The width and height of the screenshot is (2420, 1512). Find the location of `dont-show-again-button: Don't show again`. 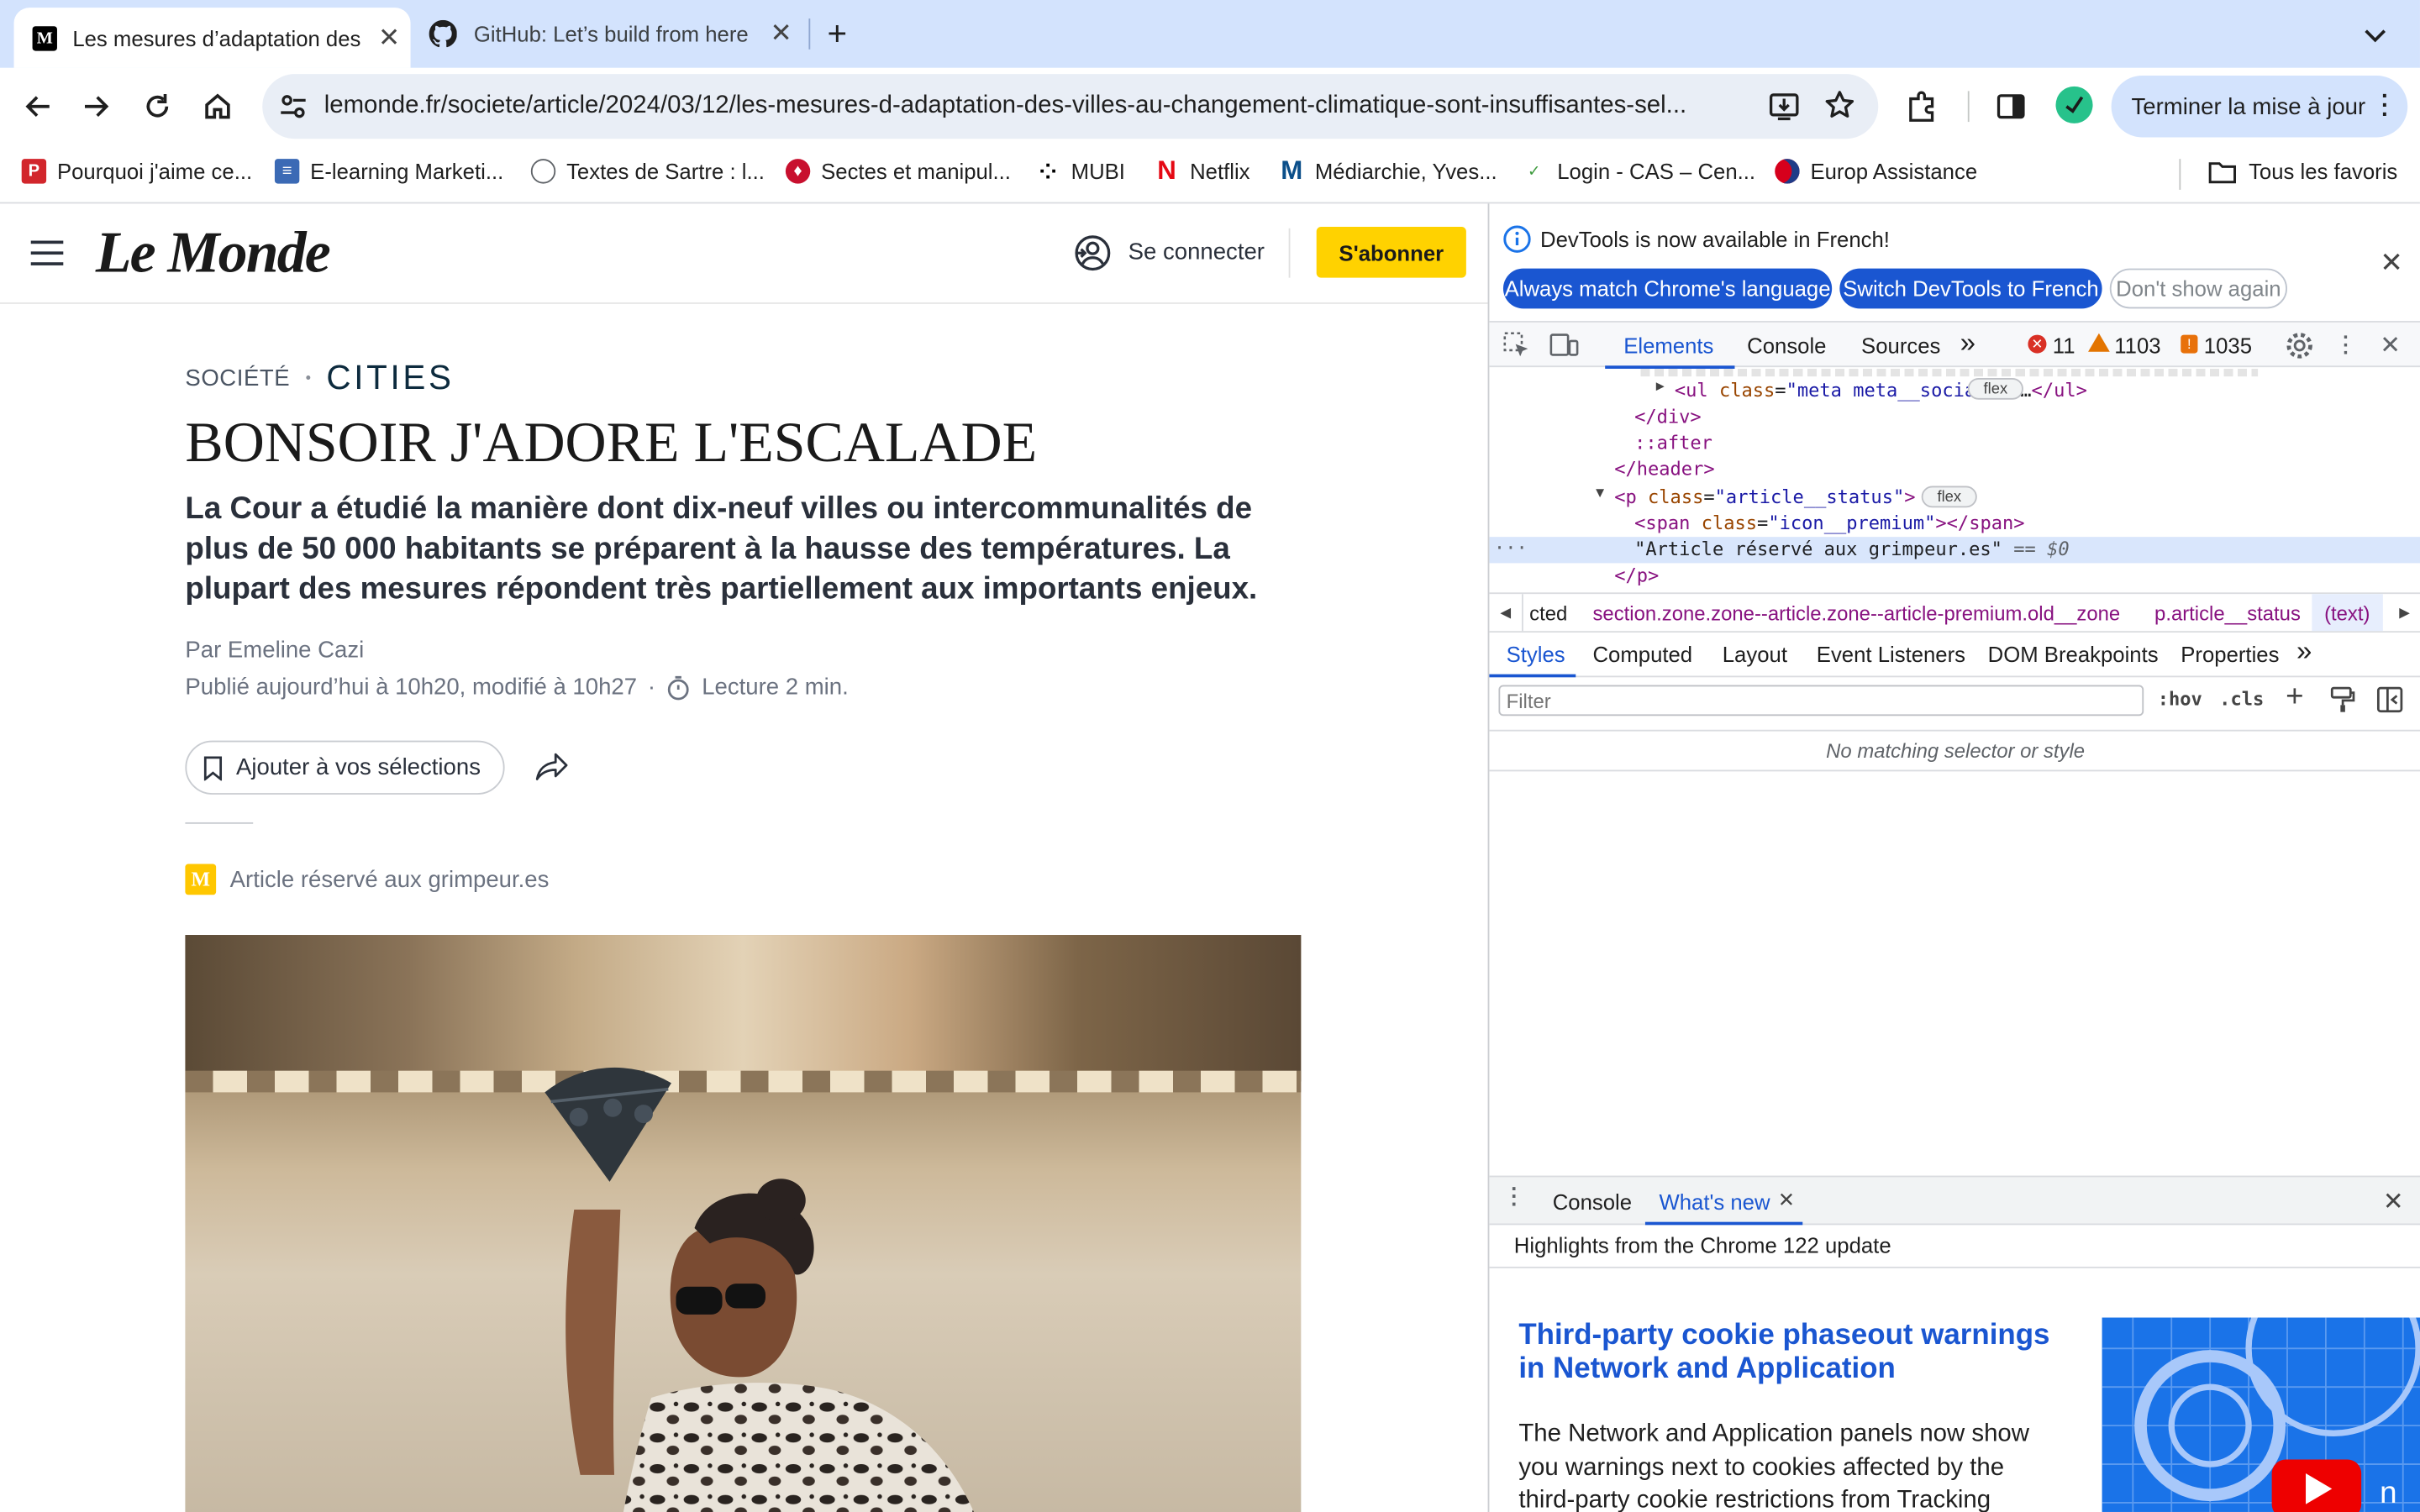

dont-show-again-button: Don't show again is located at coordinates (2198, 288).